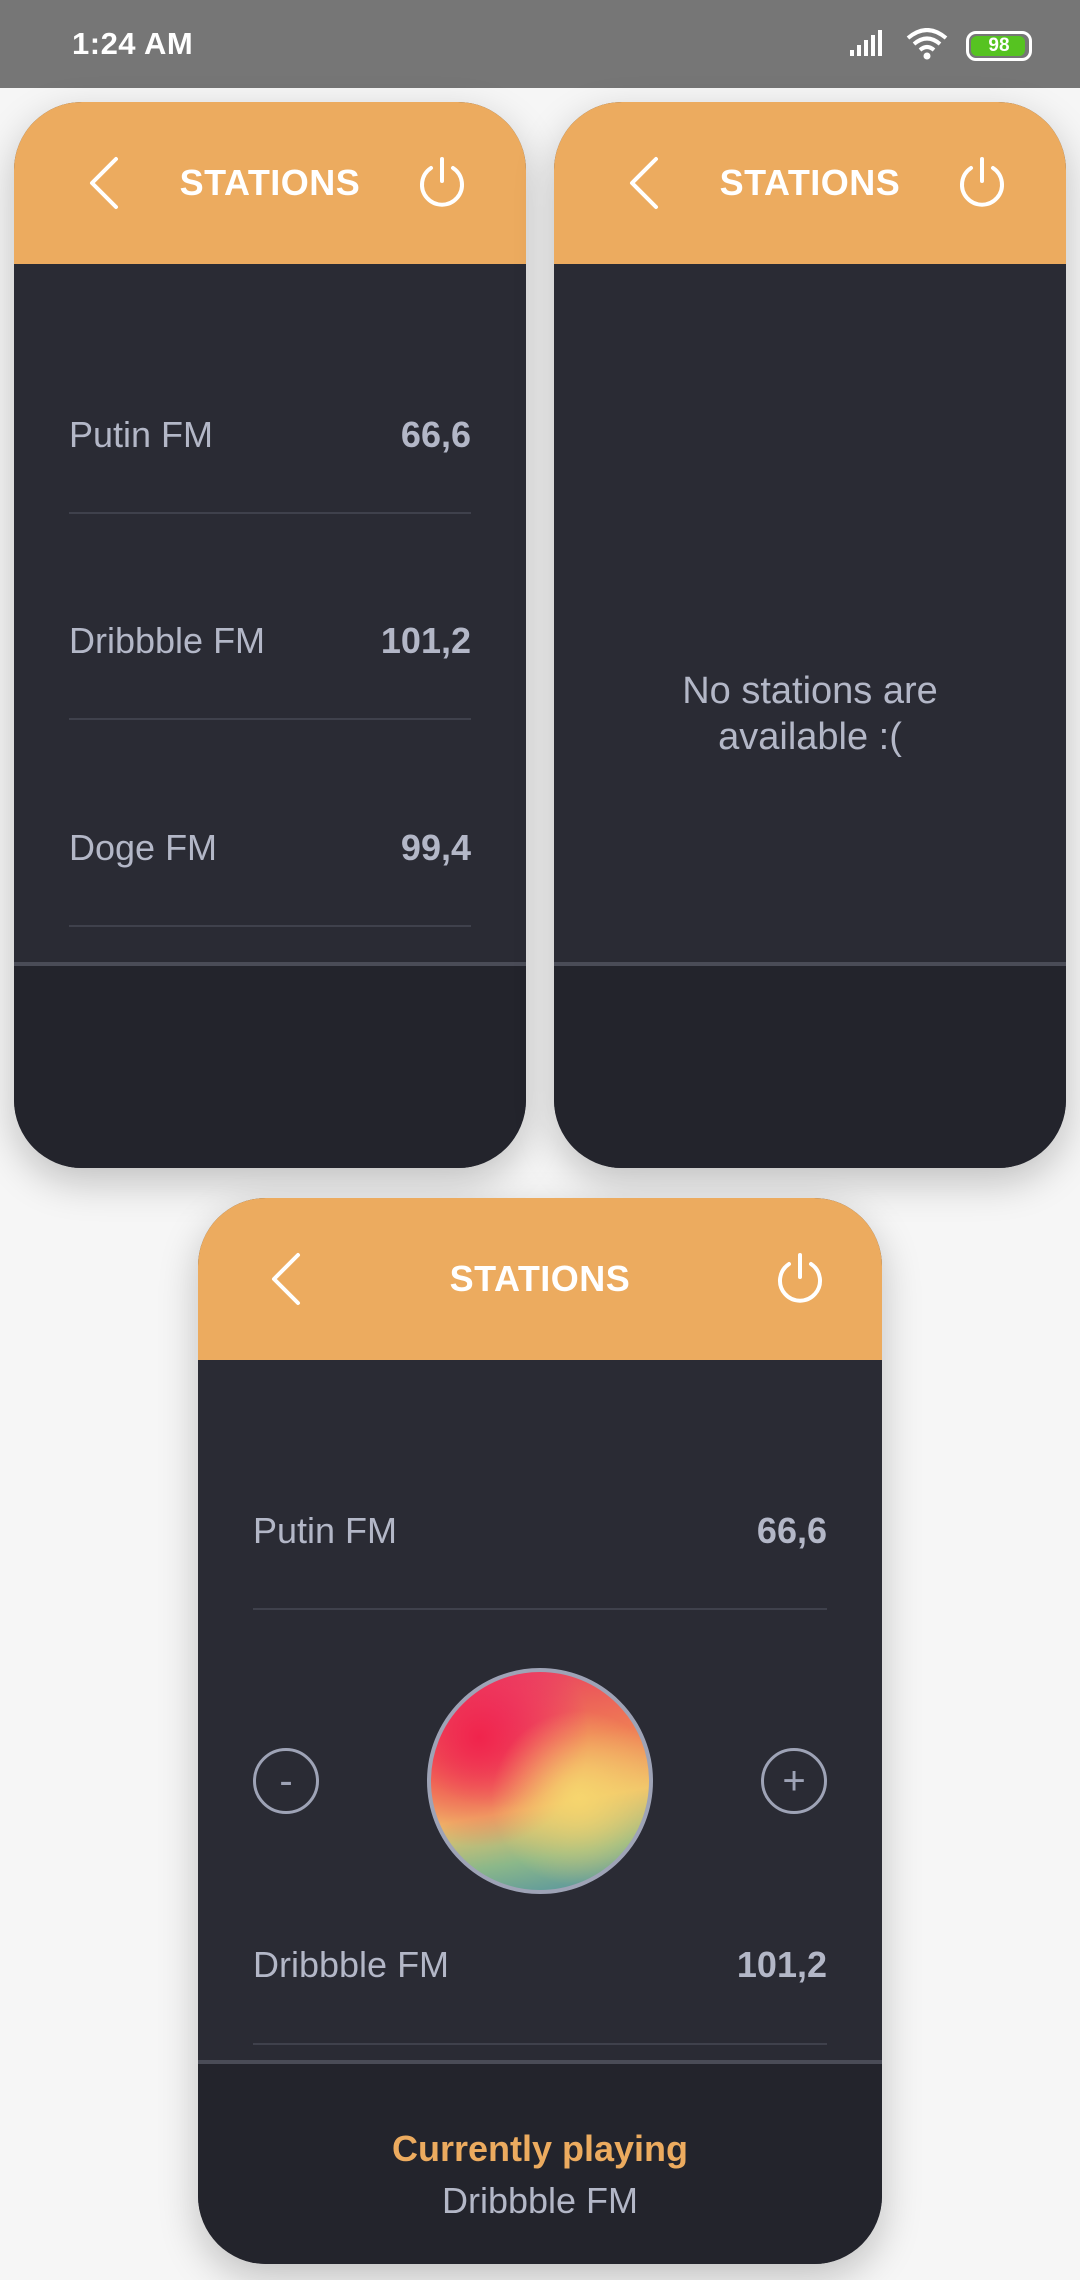 This screenshot has width=1080, height=2280. Describe the element at coordinates (540, 1781) in the screenshot. I see `station-artwork` at that location.